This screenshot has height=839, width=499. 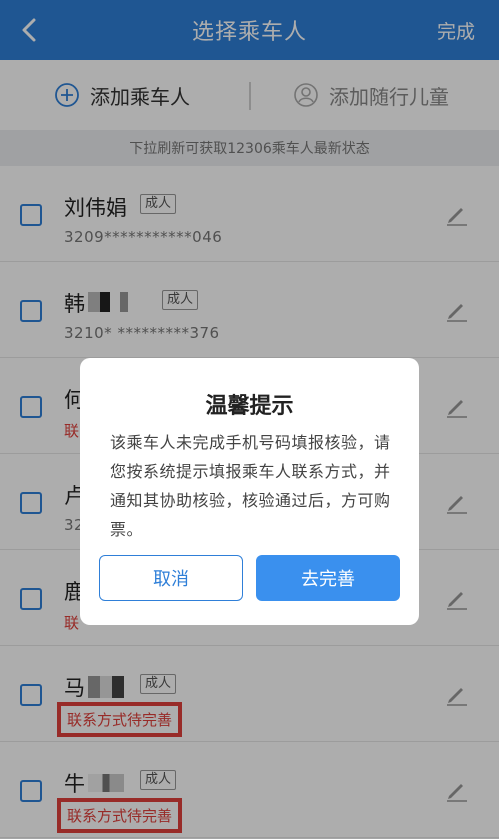 What do you see at coordinates (249, 406) in the screenshot?
I see `dialog-title: 温馨提示` at bounding box center [249, 406].